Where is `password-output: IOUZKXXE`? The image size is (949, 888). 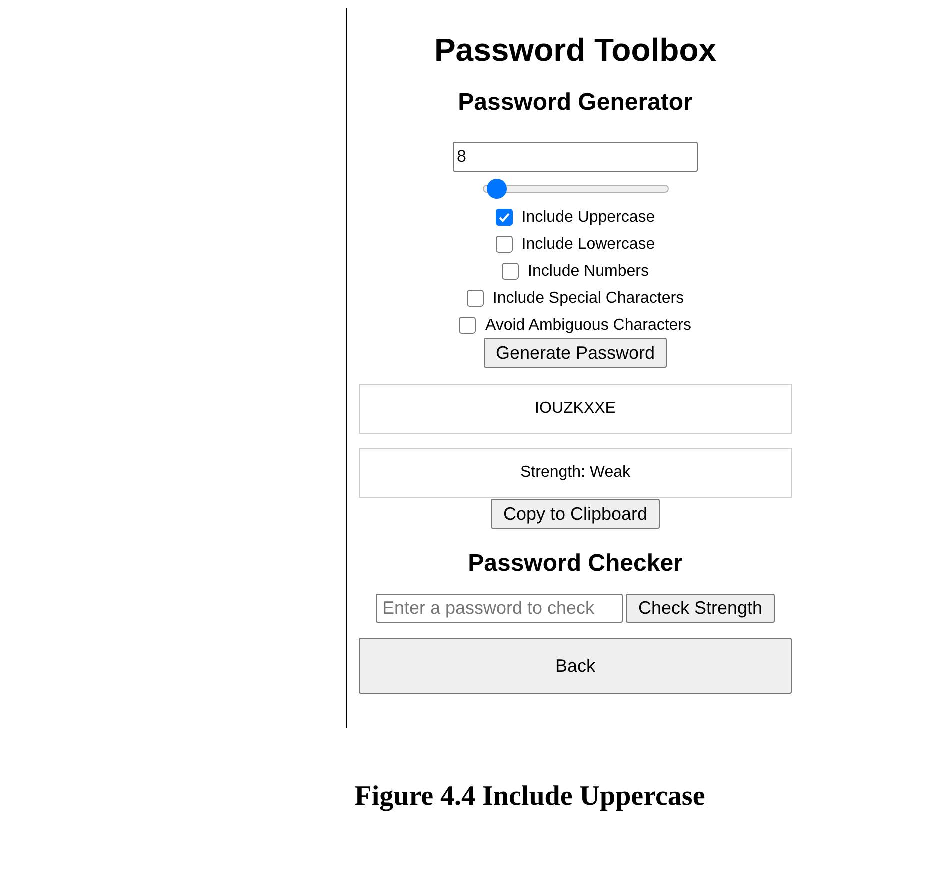 password-output: IOUZKXXE is located at coordinates (575, 409).